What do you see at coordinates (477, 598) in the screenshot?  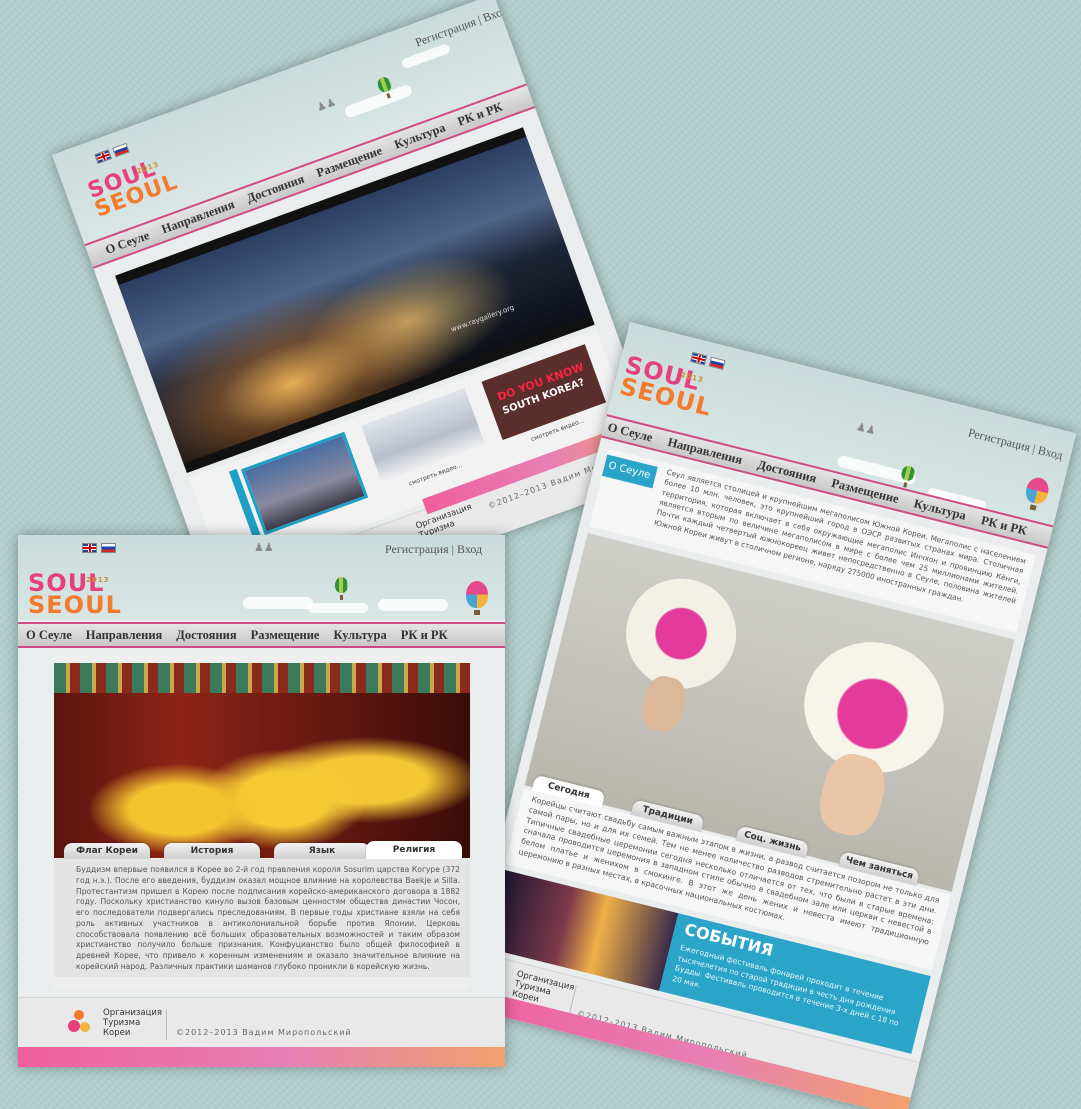 I see `balloon-icon` at bounding box center [477, 598].